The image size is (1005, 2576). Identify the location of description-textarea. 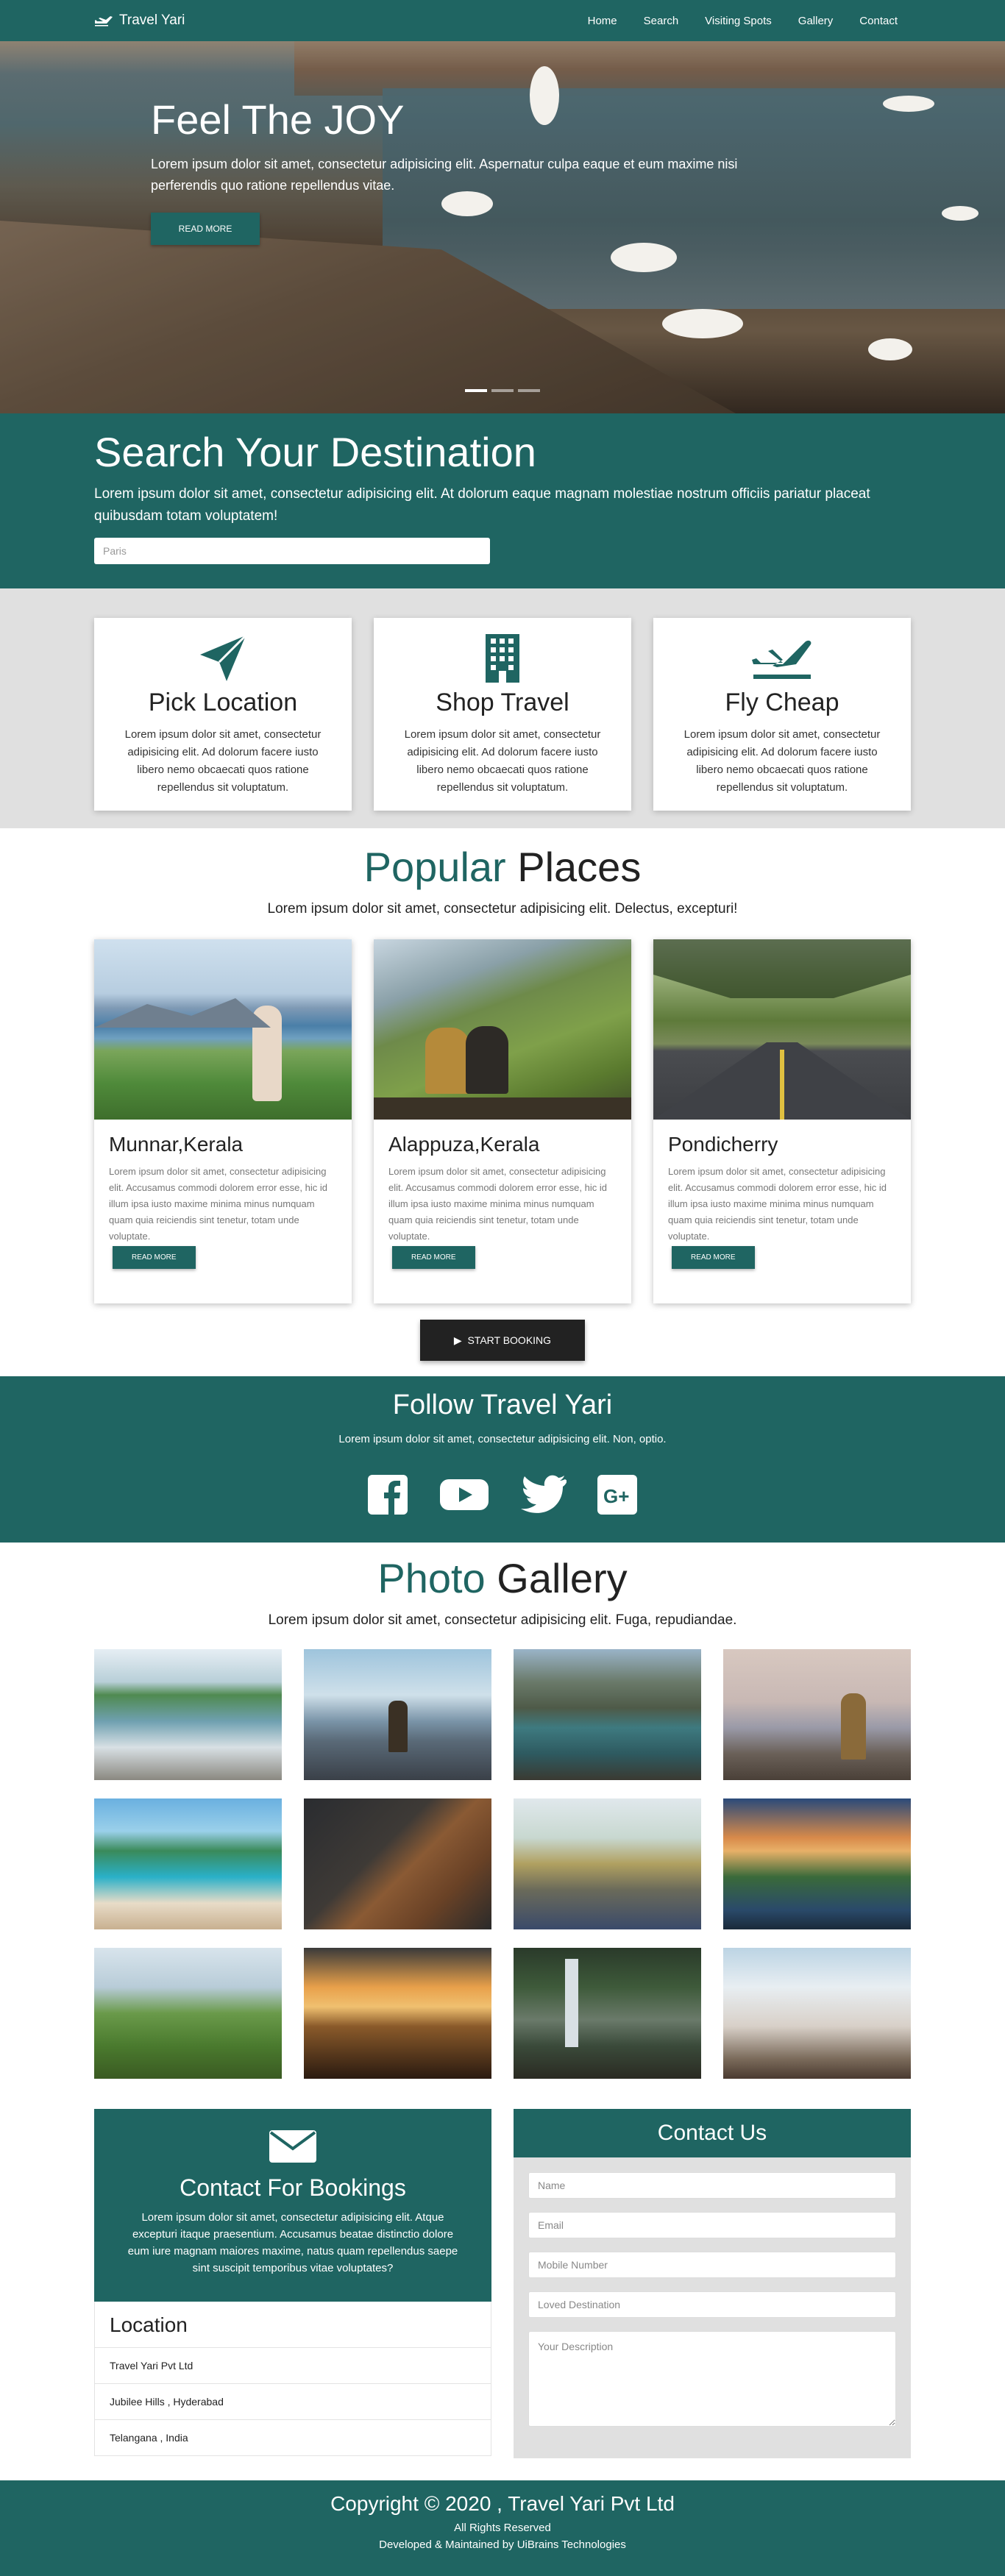
(712, 2379).